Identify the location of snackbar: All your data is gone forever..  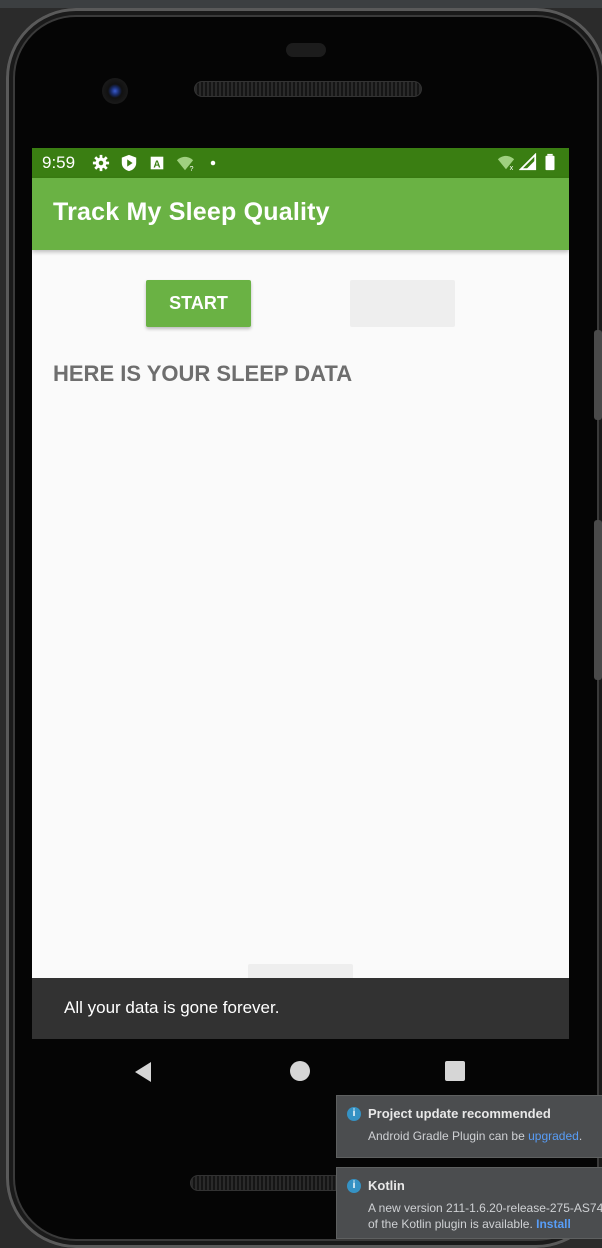
(300, 1008).